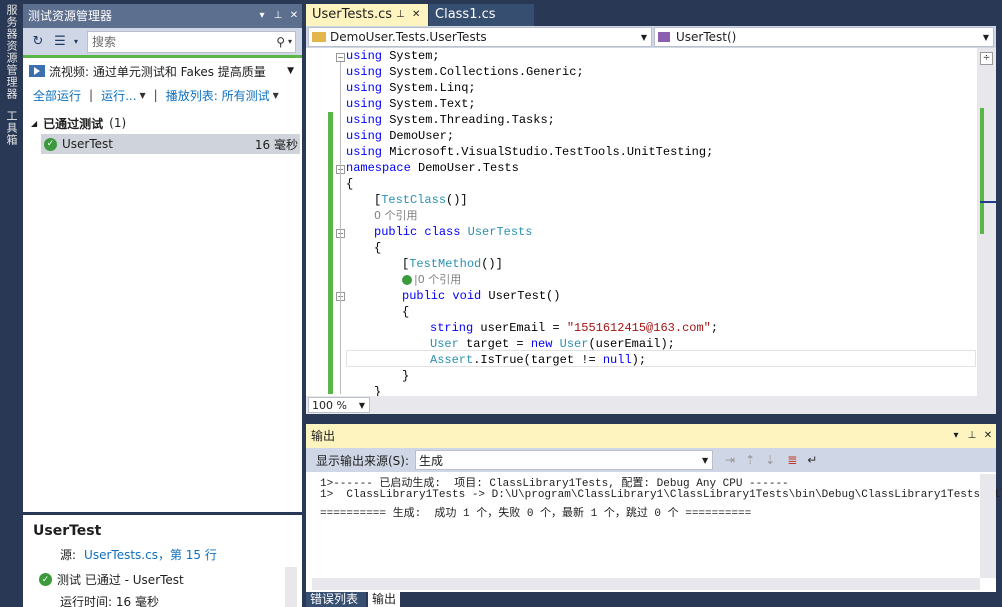 The height and width of the screenshot is (607, 1002). Describe the element at coordinates (465, 14) in the screenshot. I see `tab-label: Class1.cs` at that location.